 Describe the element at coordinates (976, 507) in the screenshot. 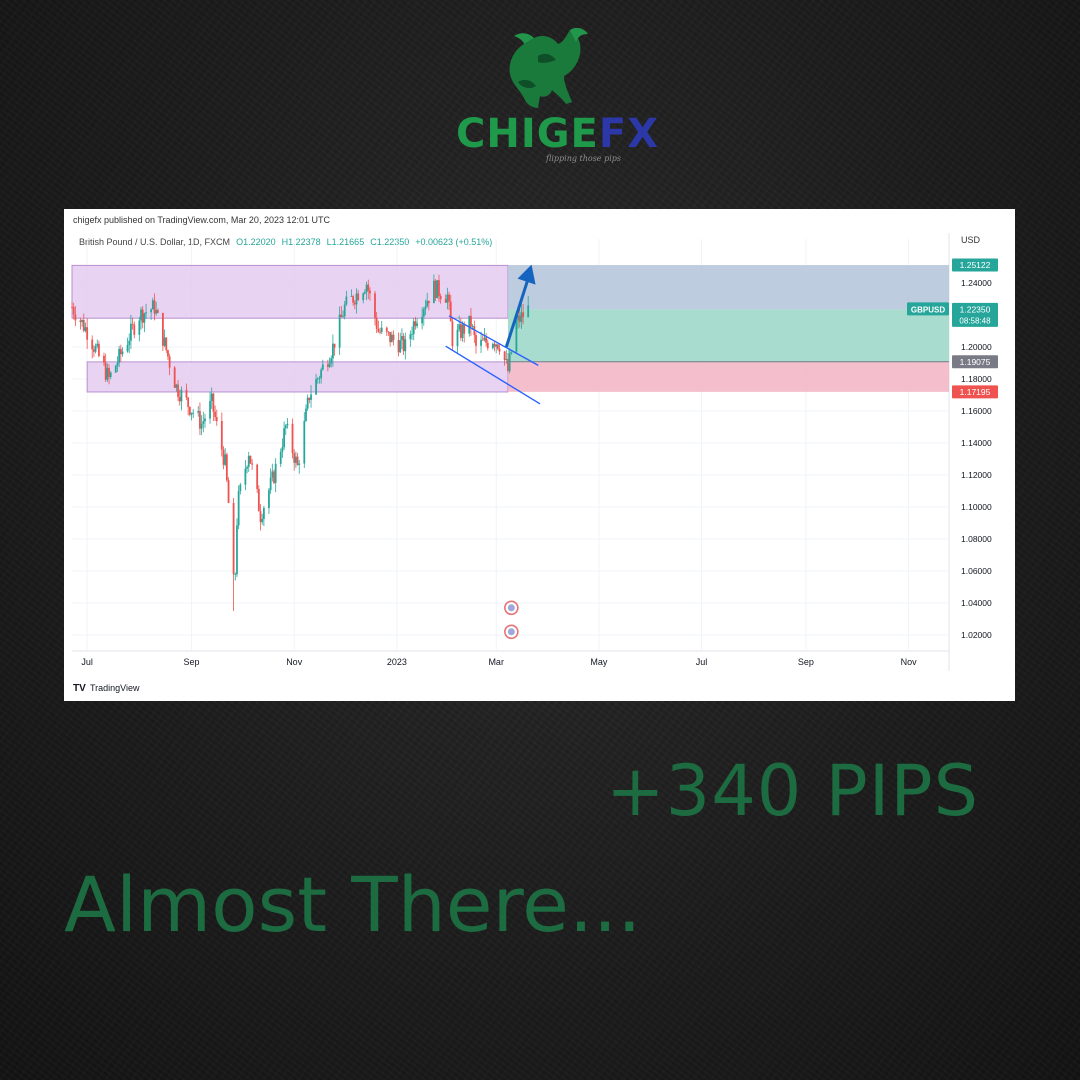

I see `y-tick-label: 1.10000` at that location.